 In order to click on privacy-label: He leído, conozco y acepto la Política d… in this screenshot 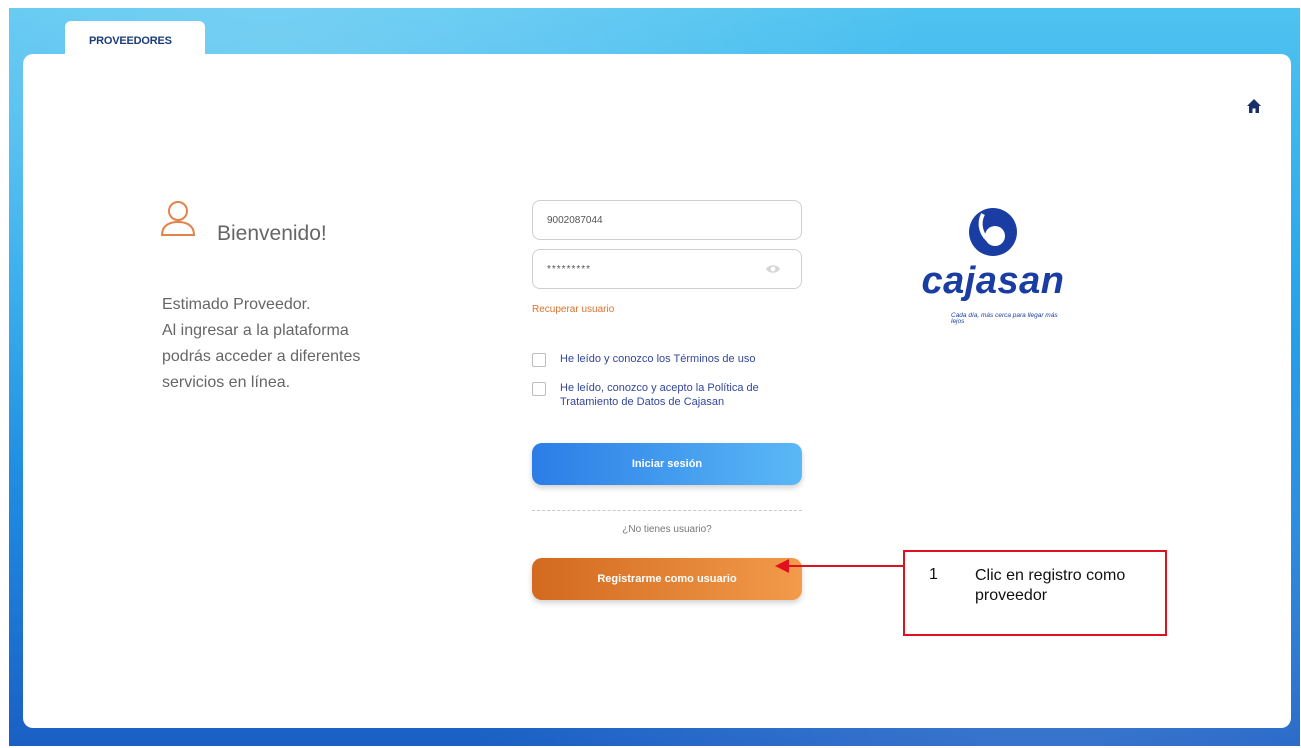, I will do `click(659, 395)`.